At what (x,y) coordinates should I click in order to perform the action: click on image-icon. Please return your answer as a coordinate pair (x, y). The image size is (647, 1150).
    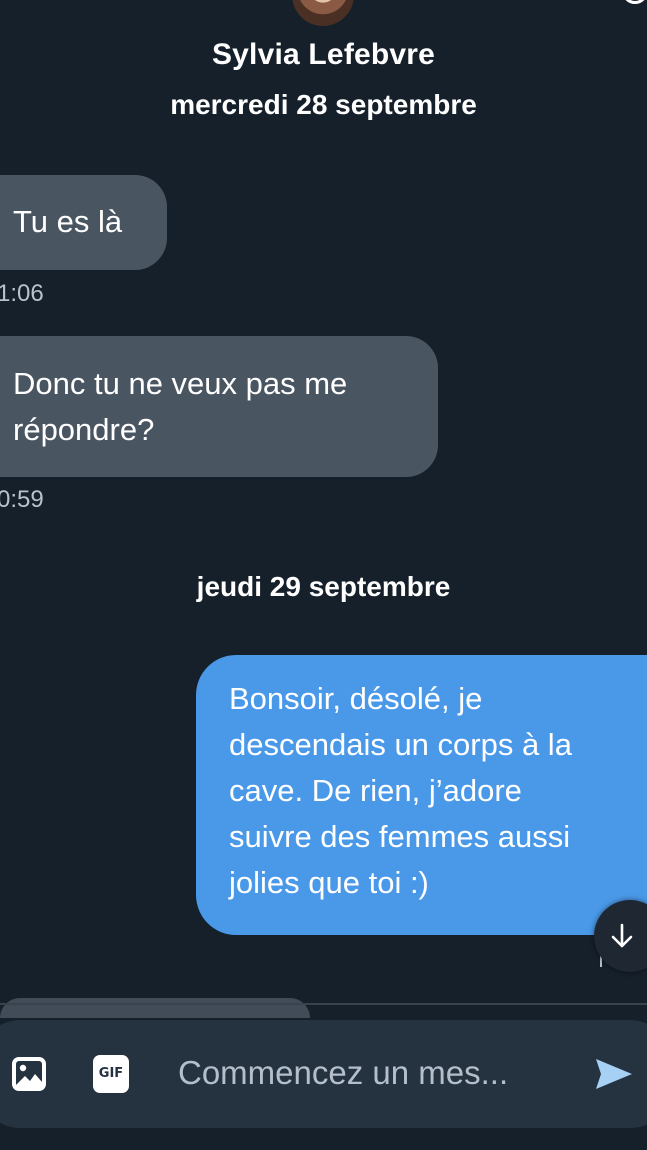
    Looking at the image, I should click on (29, 1074).